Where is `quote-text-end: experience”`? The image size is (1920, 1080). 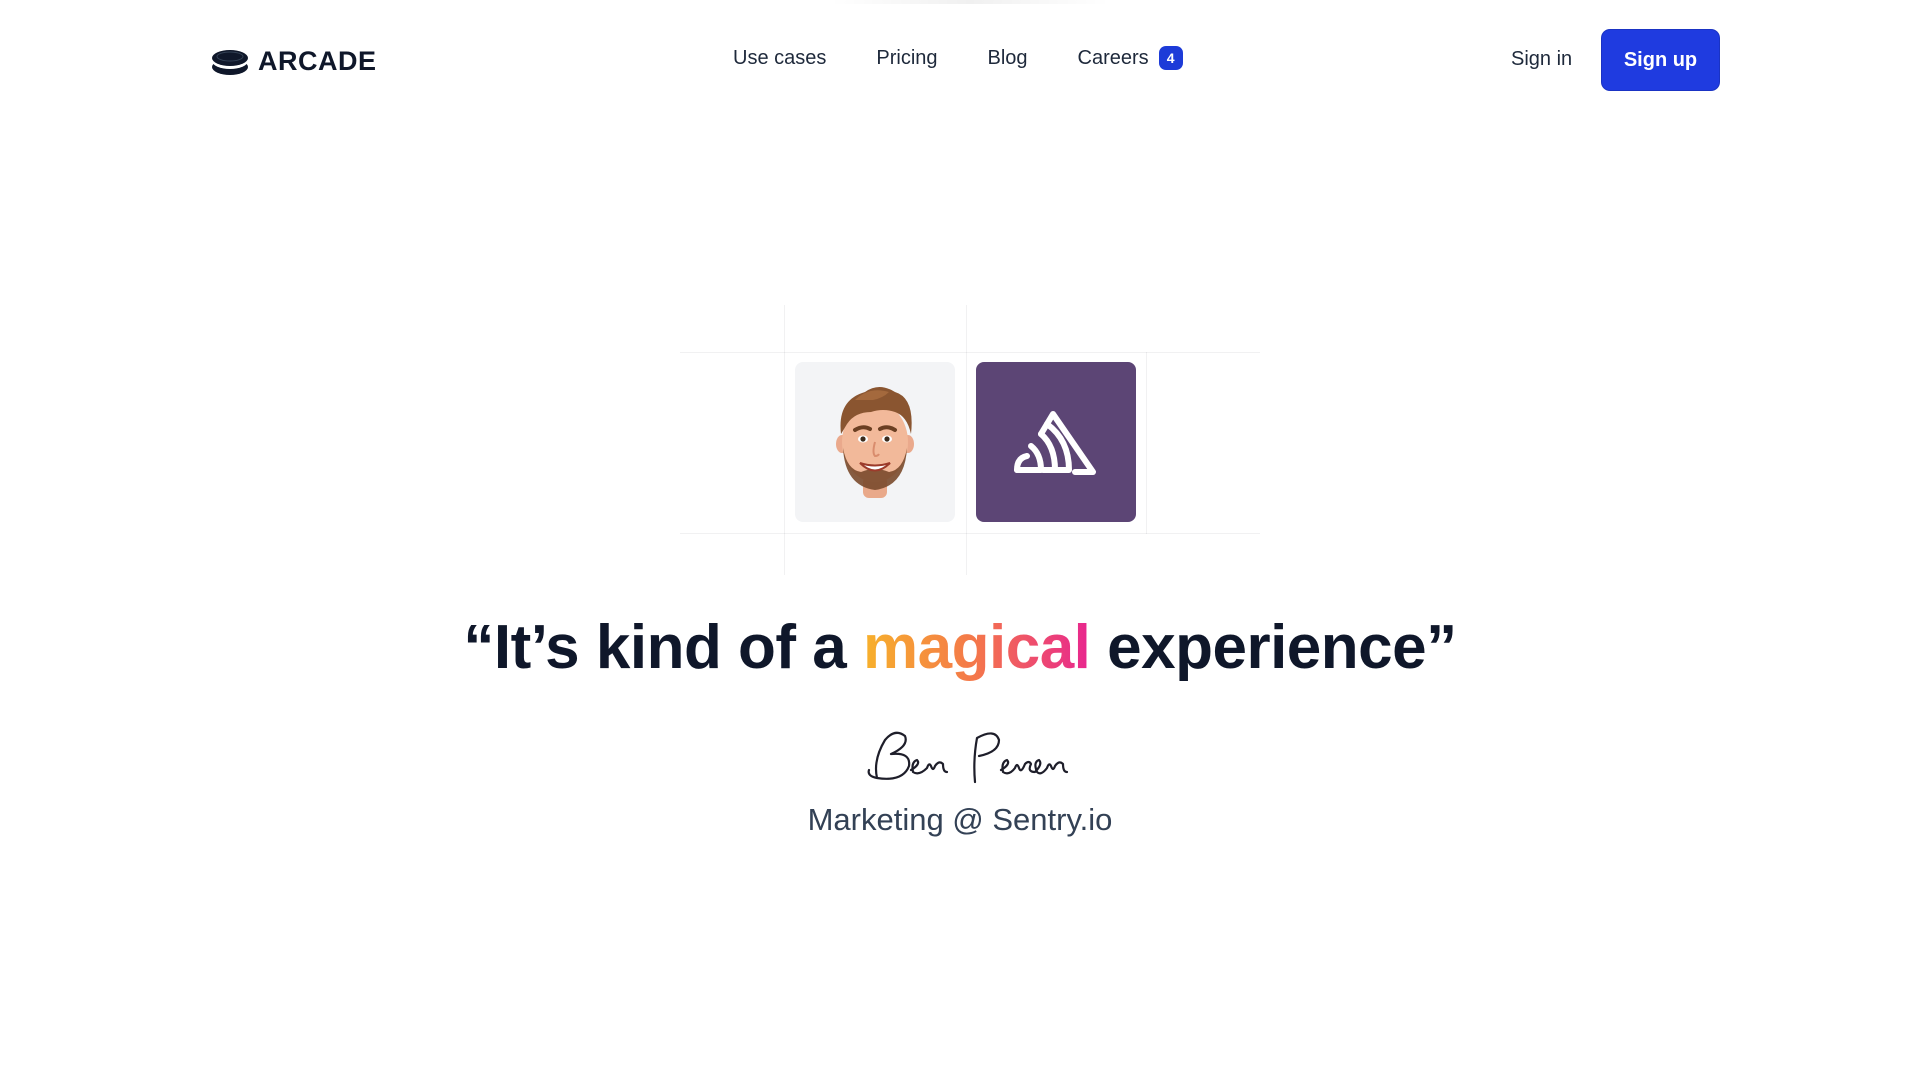
quote-text-end: experience” is located at coordinates (1273, 647).